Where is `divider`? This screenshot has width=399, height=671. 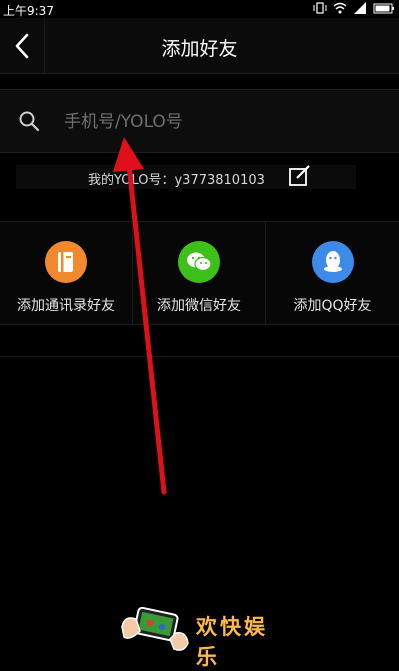
divider is located at coordinates (199, 356).